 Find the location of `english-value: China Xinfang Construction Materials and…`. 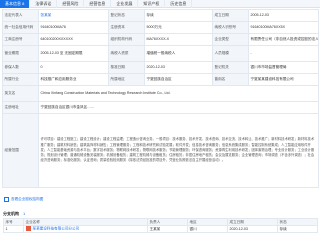

english-value: China Xinfang Construction Materials and… is located at coordinates (178, 93).